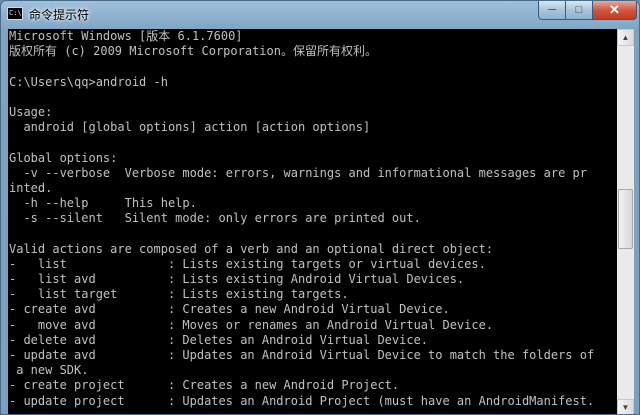 The height and width of the screenshot is (415, 640). What do you see at coordinates (625, 219) in the screenshot?
I see `scrollbar-thumb` at bounding box center [625, 219].